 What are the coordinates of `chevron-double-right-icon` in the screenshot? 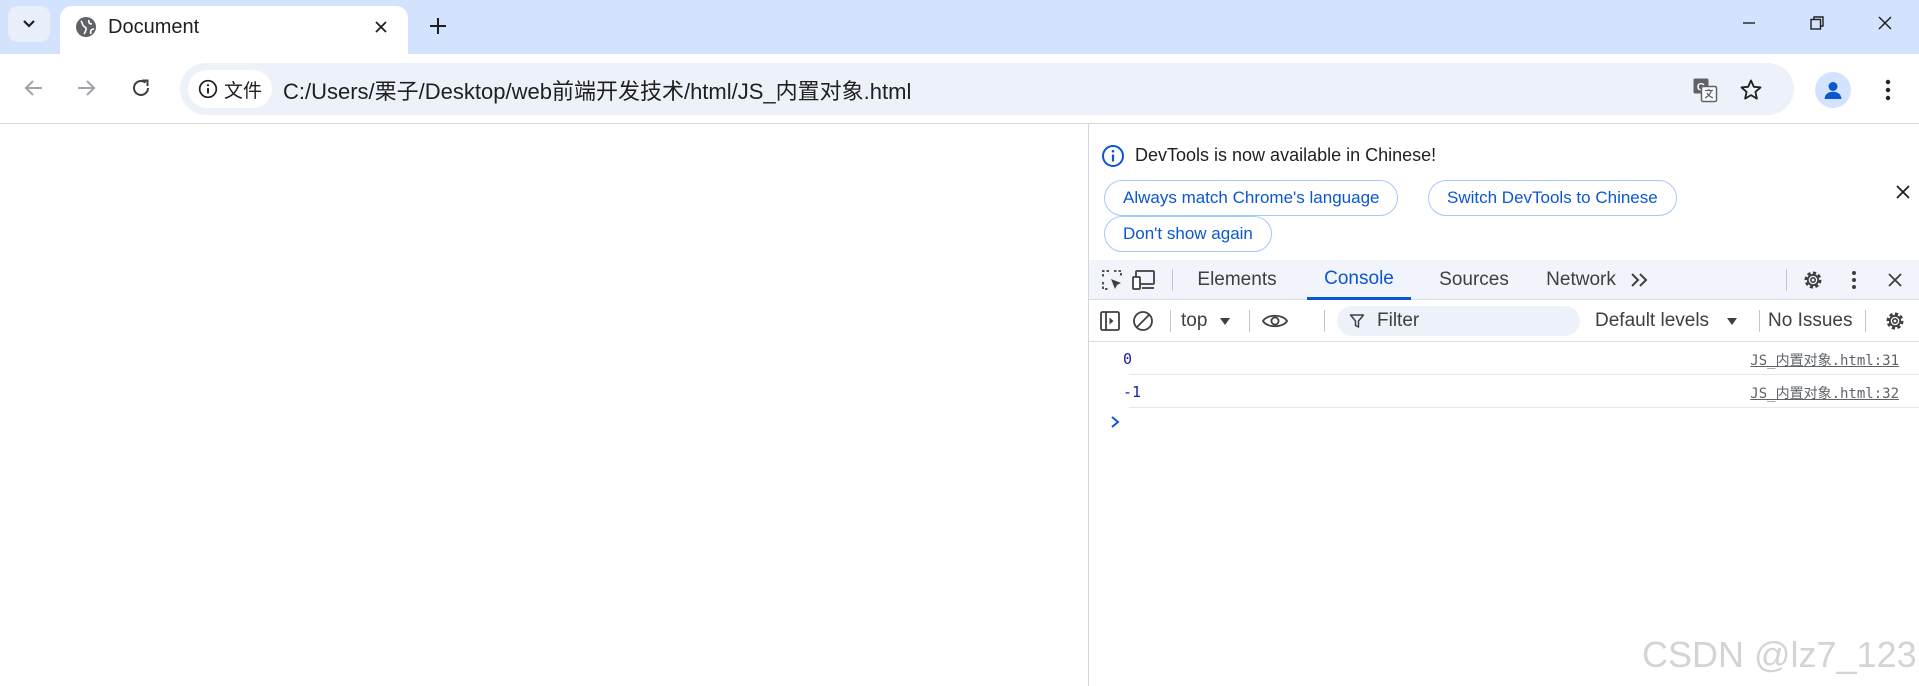 It's located at (1639, 280).